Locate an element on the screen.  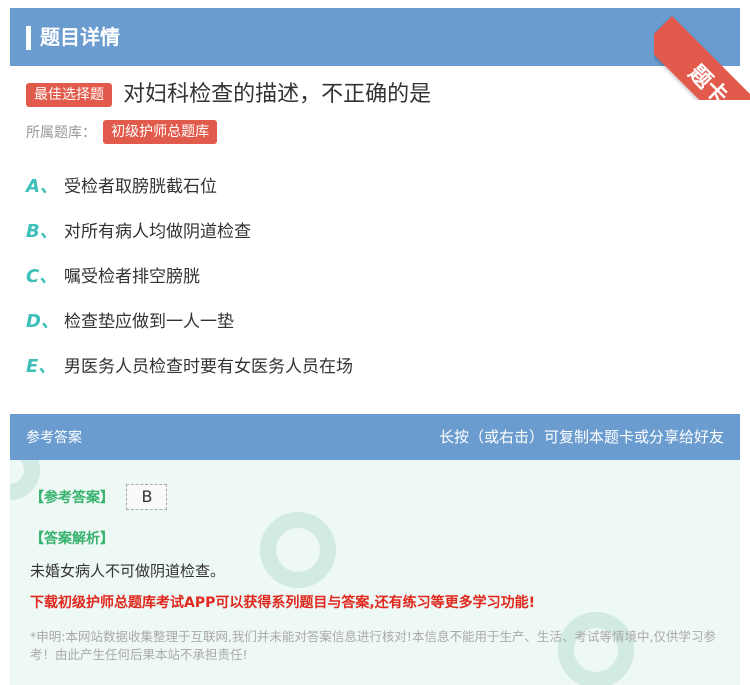
question-type-tag: 最佳选择题 is located at coordinates (69, 95).